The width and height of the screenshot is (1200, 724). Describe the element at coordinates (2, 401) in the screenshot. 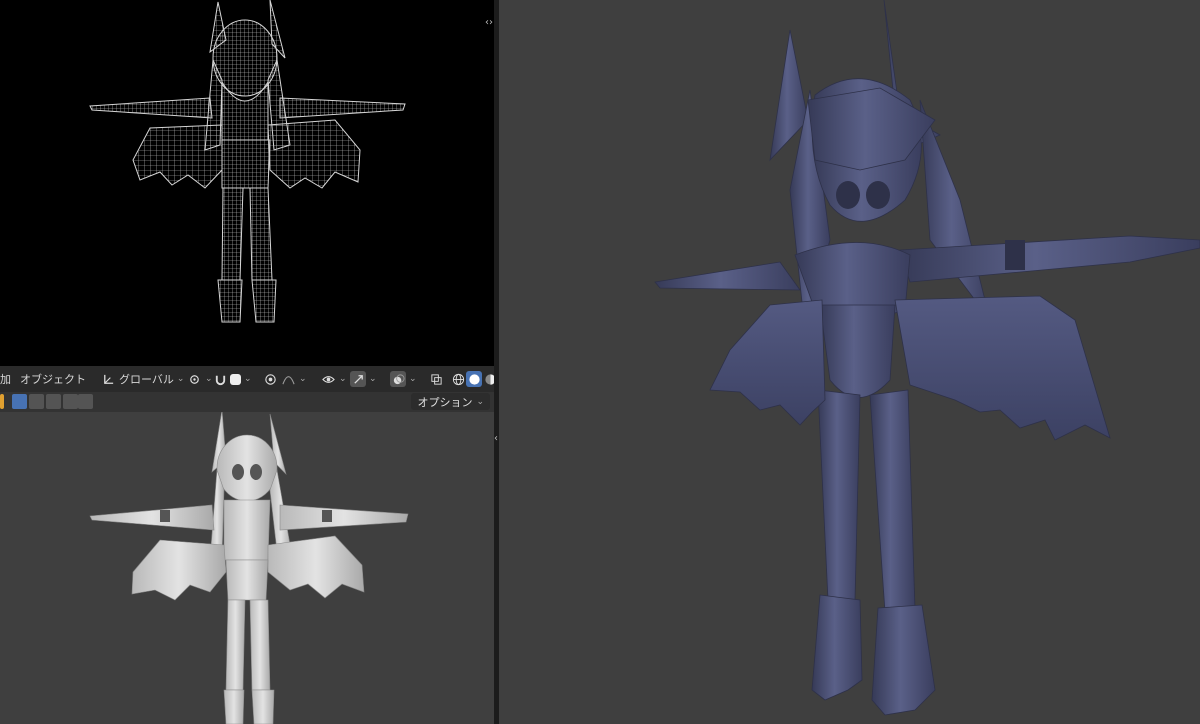

I see `tool-indicator` at that location.